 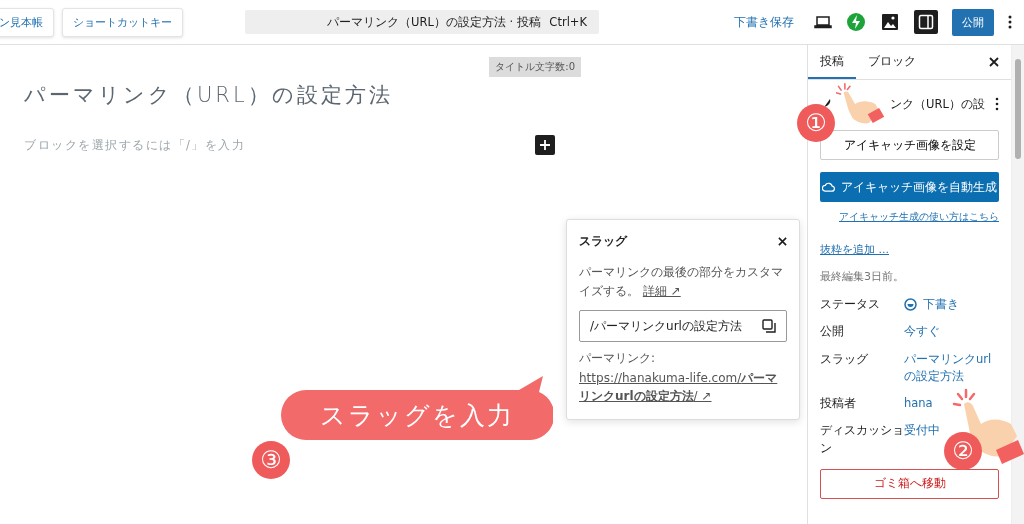 I want to click on field-label: ディスカッション, so click(x=862, y=439).